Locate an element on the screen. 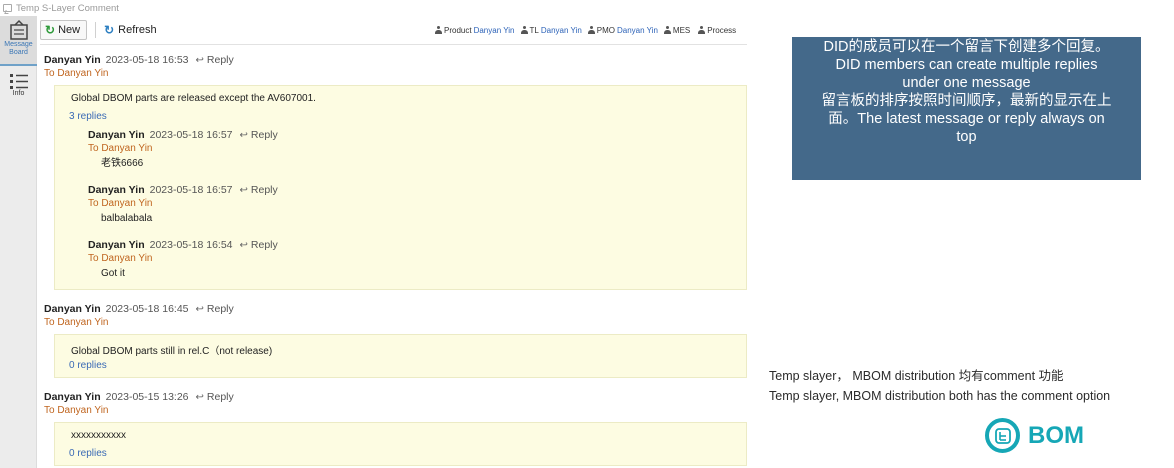  sidebar: Message Board Info is located at coordinates (18, 242).